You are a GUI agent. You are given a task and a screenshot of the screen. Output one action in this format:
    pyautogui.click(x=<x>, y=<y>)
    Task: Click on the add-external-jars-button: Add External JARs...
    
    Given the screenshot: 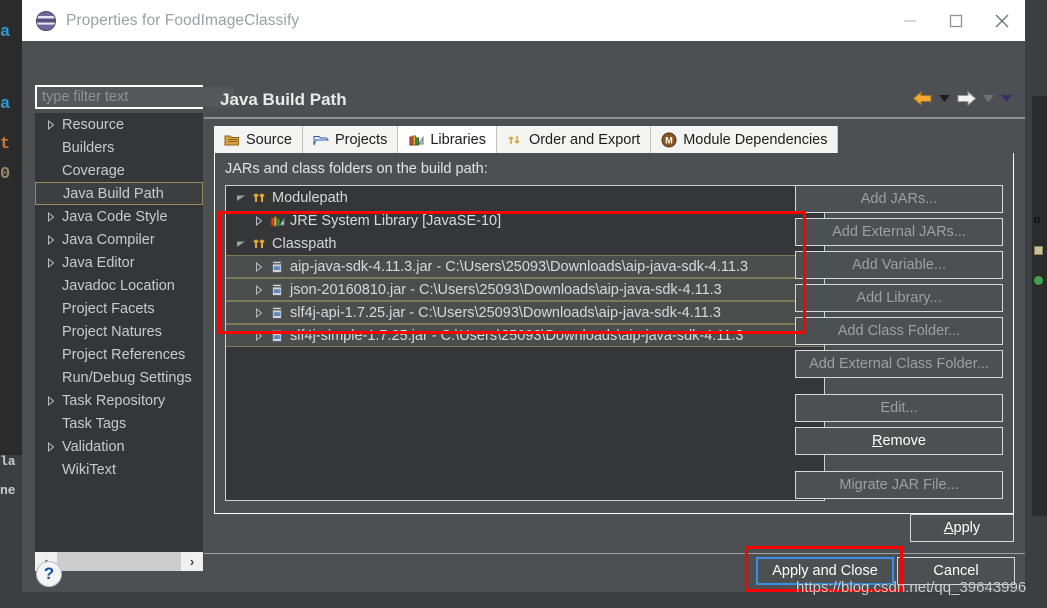 What is the action you would take?
    pyautogui.click(x=899, y=232)
    